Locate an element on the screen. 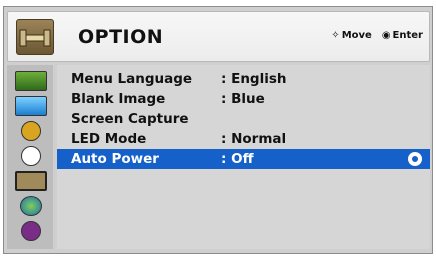 This screenshot has height=257, width=436. menu-item-value: : Blue is located at coordinates (243, 99).